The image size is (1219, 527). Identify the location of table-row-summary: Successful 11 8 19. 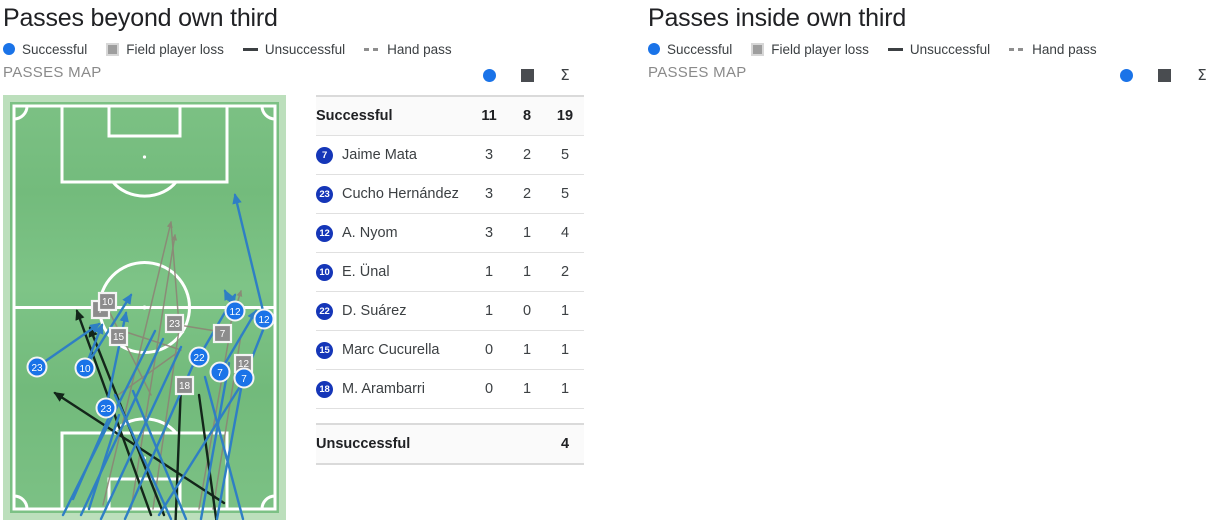
(450, 115).